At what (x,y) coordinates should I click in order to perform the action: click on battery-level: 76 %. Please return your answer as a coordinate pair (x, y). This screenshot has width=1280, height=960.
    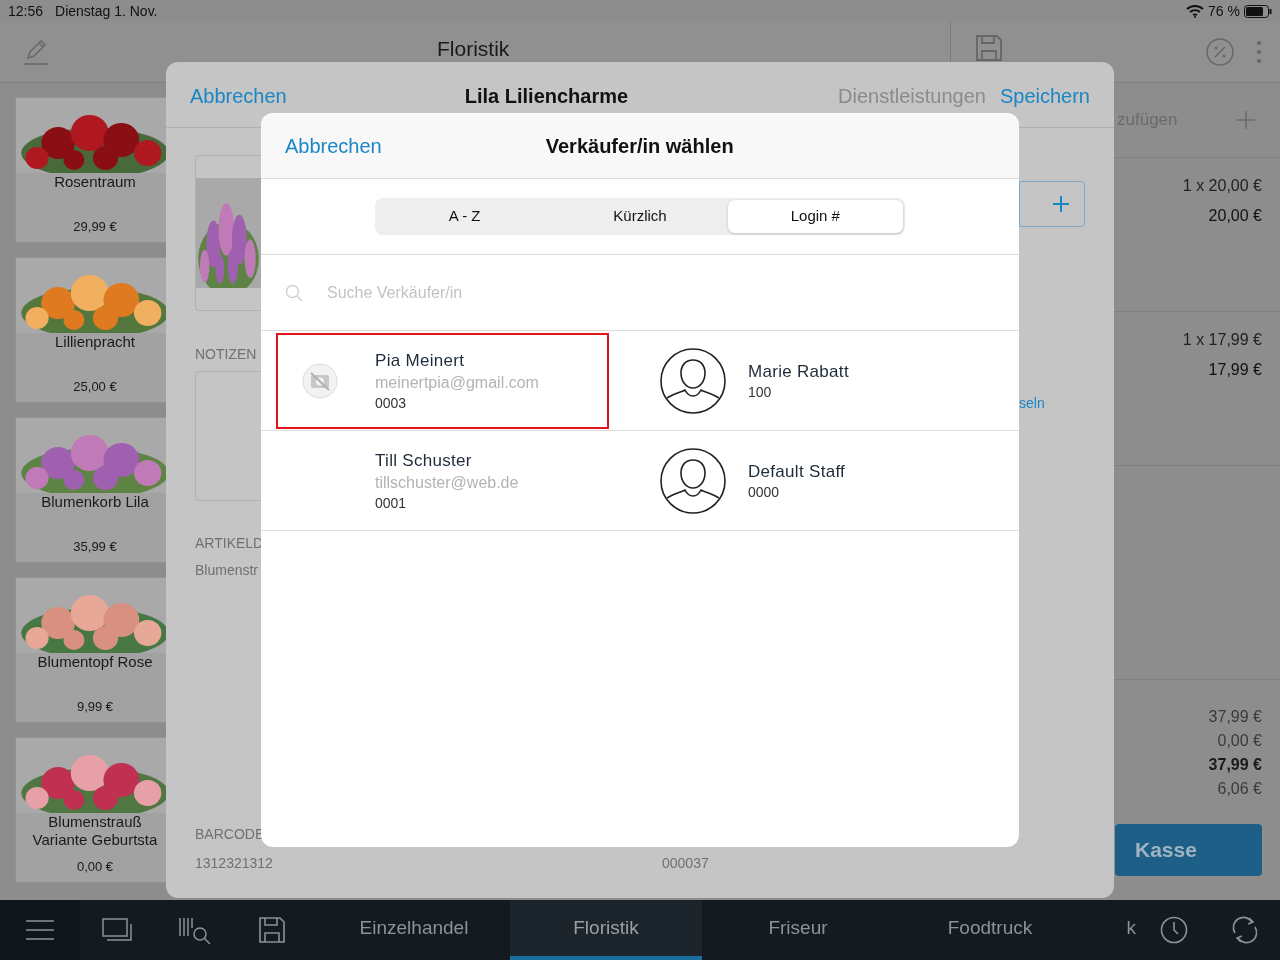
    Looking at the image, I should click on (1224, 11).